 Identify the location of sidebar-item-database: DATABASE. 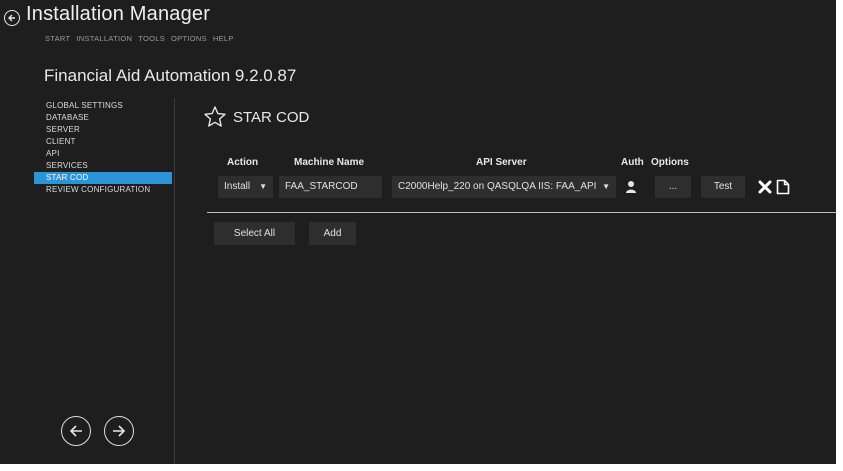
(103, 118).